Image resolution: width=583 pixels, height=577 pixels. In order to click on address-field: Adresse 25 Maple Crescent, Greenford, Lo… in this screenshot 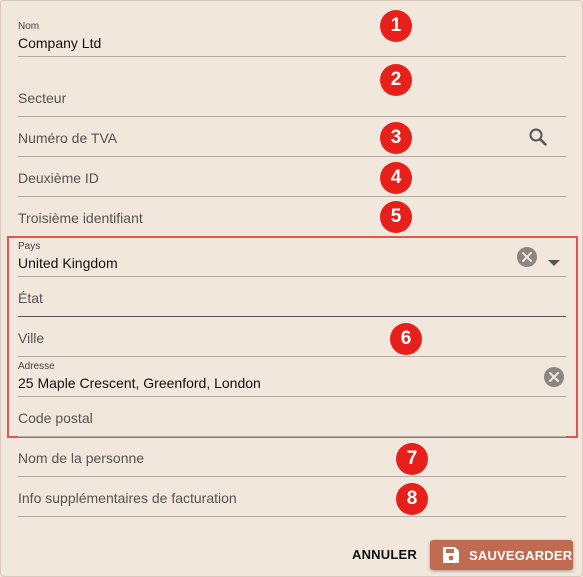, I will do `click(292, 377)`.